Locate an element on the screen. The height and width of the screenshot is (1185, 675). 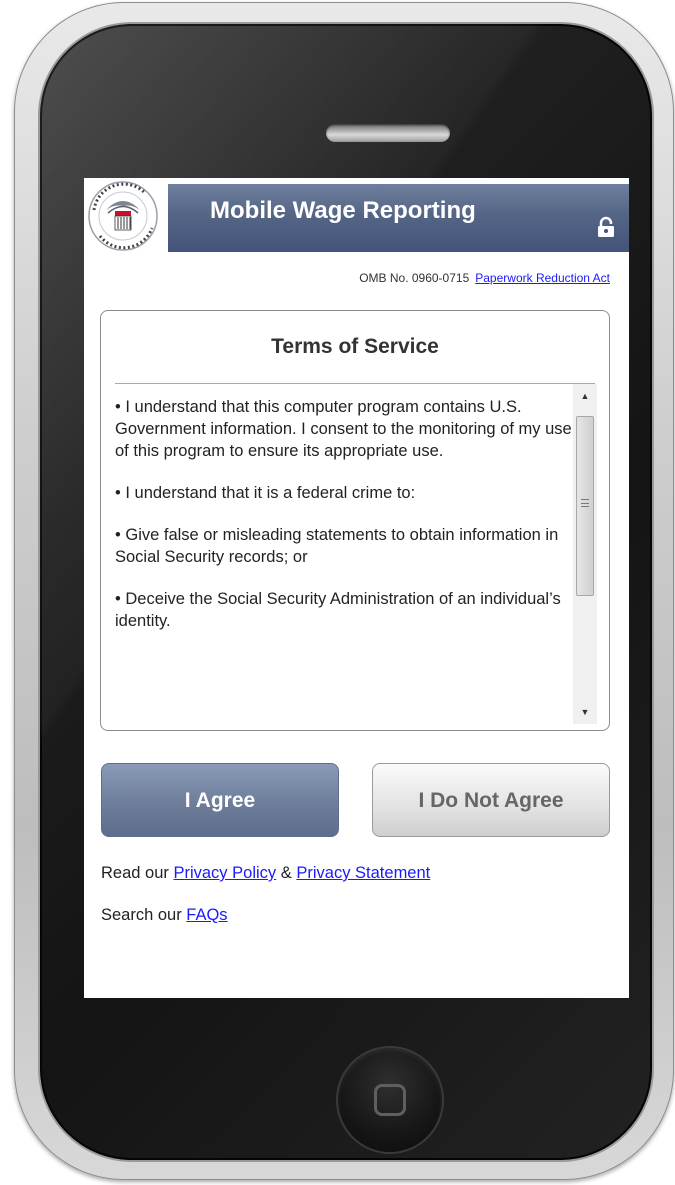
scroll-thumb is located at coordinates (585, 506).